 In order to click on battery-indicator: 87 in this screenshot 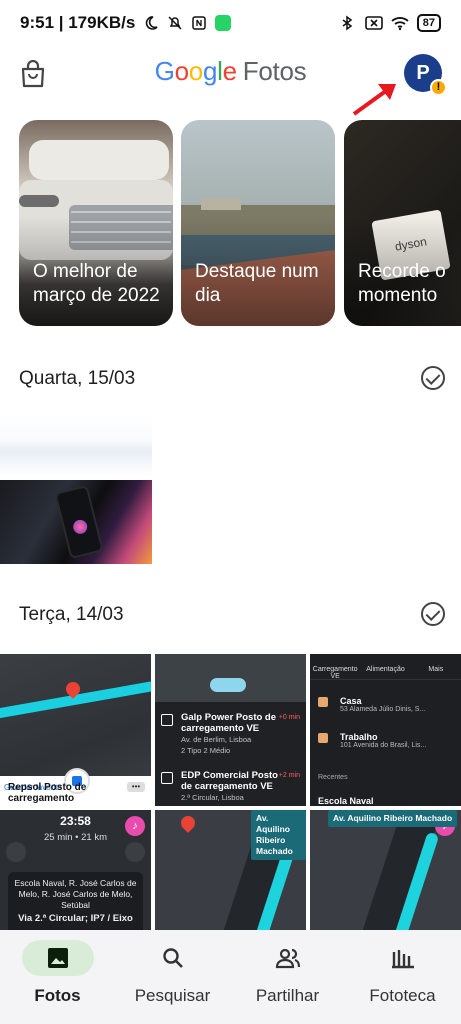, I will do `click(428, 23)`.